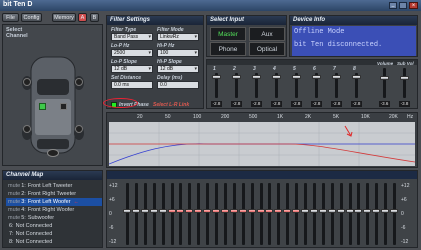 The width and height of the screenshot is (421, 250). I want to click on hi-p-hz-select: 100 ▾, so click(178, 53).